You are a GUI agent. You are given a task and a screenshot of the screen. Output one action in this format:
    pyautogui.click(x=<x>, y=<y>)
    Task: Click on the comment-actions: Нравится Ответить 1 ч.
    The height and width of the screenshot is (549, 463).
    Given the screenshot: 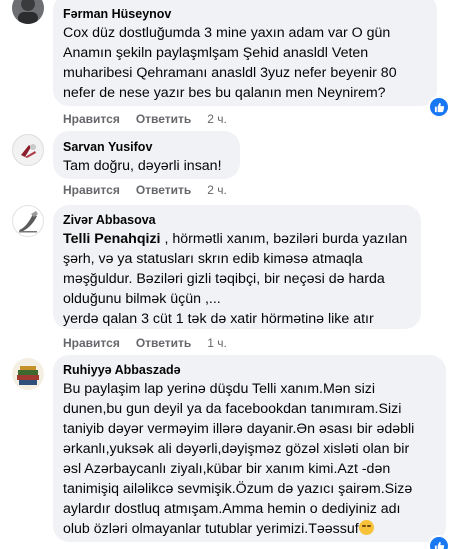 What is the action you would take?
    pyautogui.click(x=145, y=343)
    